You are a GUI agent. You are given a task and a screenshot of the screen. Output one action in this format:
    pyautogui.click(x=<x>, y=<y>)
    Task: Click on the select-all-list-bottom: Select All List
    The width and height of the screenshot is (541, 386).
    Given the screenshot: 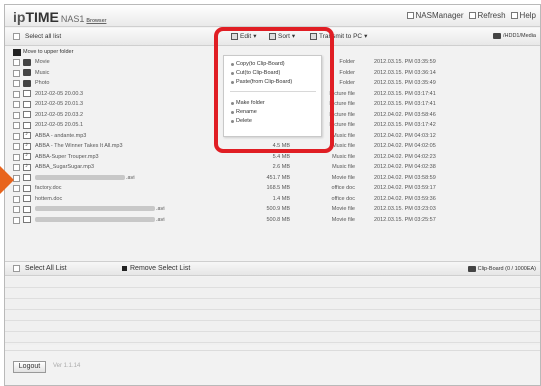 What is the action you would take?
    pyautogui.click(x=40, y=268)
    